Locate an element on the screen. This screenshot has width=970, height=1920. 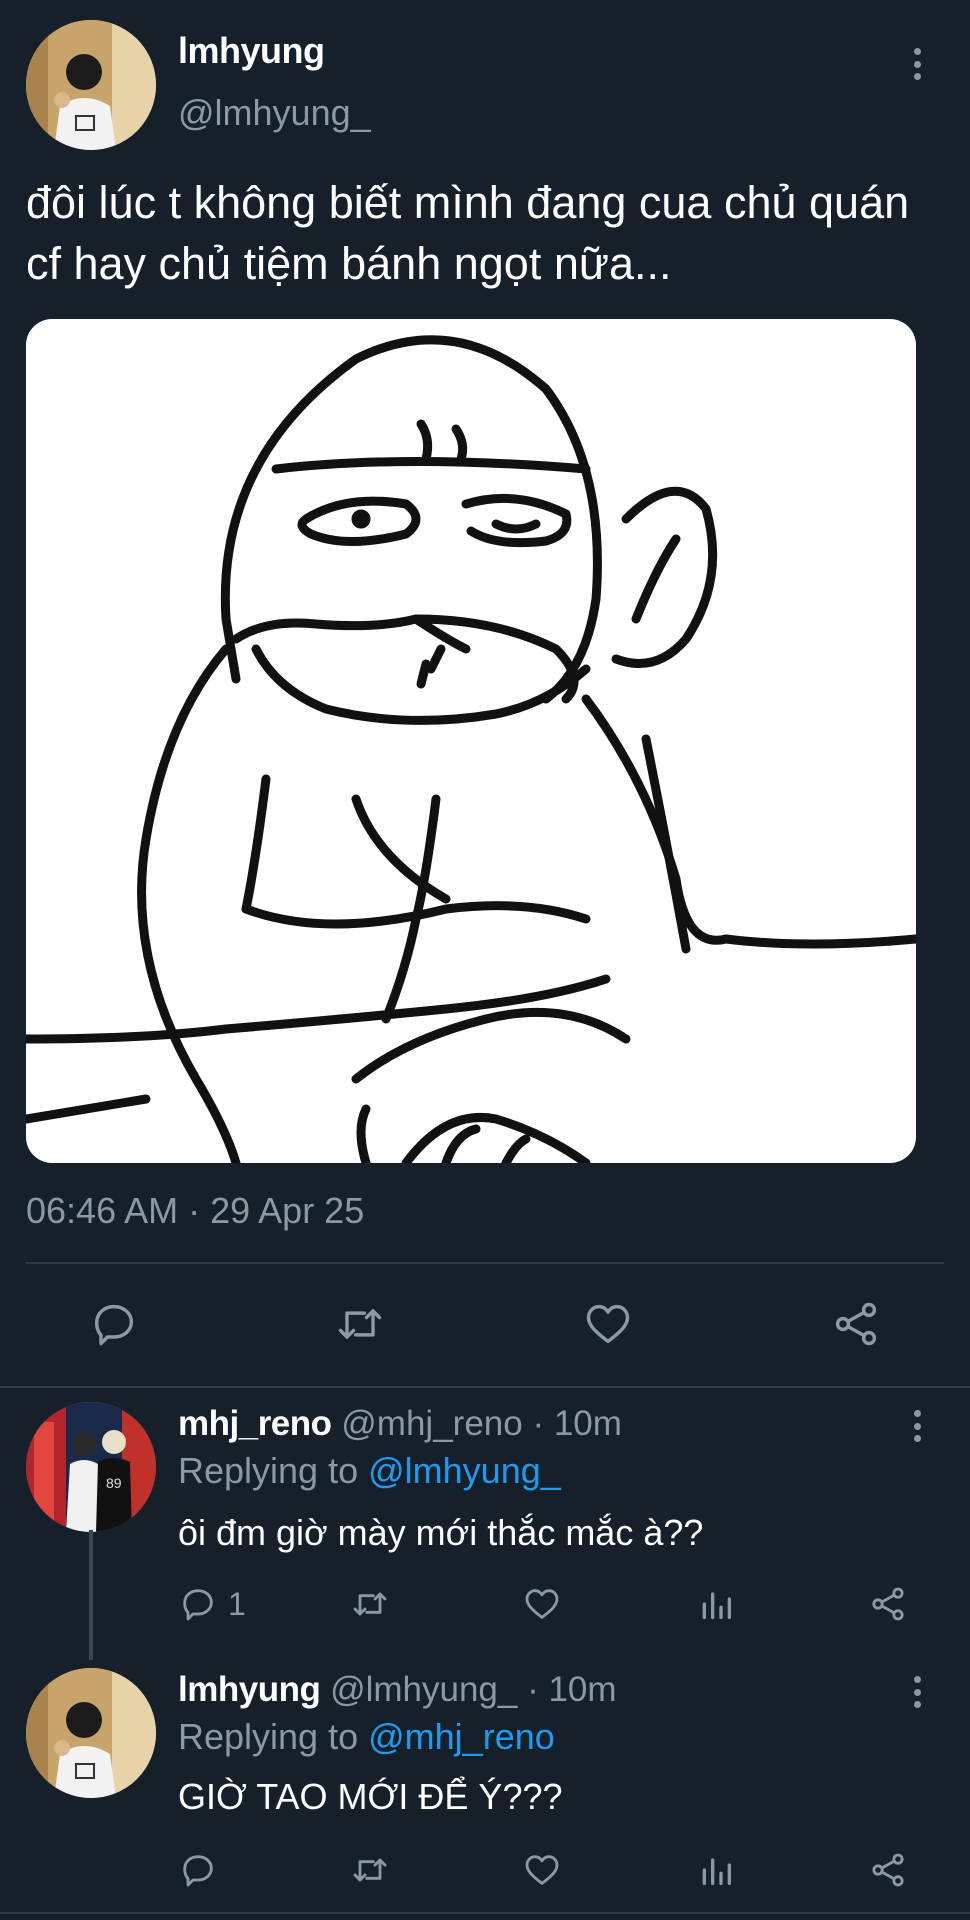
reply-meta: @lmhyung_ · 10m is located at coordinates (473, 1689).